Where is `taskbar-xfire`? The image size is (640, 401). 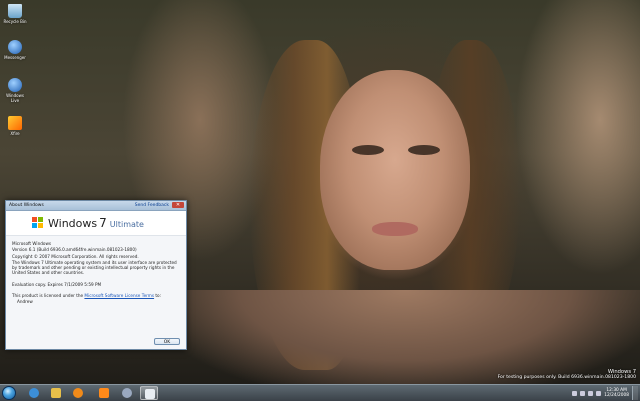
taskbar-xfire is located at coordinates (104, 393).